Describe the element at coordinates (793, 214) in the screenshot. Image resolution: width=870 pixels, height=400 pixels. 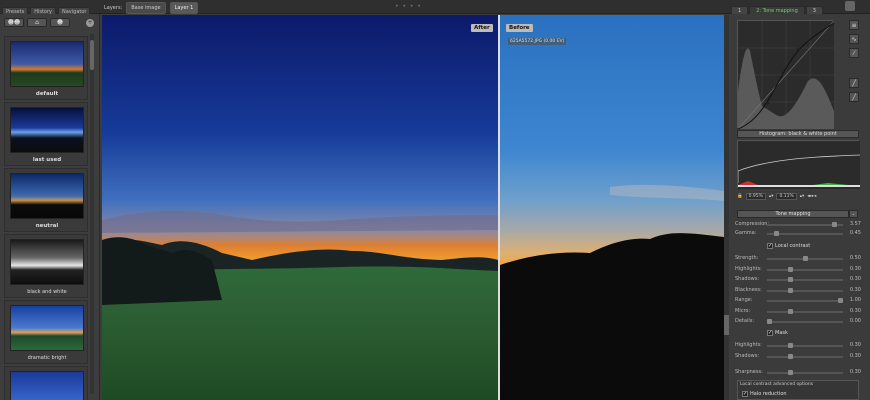
I see `tone-mapping-header: Tone mapping` at that location.